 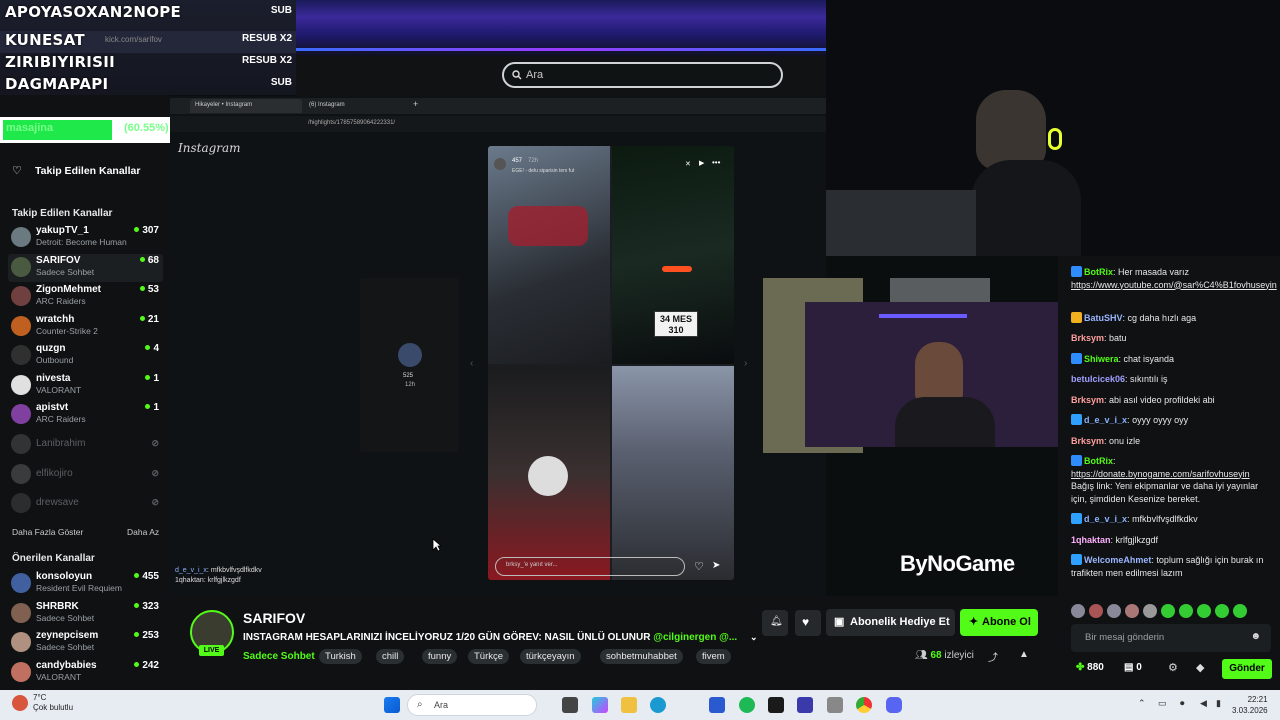 I want to click on channel-item: Lanibrahim ⊘, so click(x=85, y=445).